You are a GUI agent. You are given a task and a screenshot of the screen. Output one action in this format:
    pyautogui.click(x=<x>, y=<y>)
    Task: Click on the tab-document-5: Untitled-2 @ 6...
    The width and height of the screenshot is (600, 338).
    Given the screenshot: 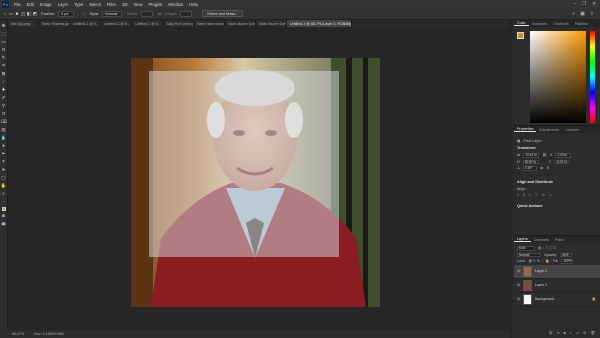 What is the action you would take?
    pyautogui.click(x=147, y=23)
    